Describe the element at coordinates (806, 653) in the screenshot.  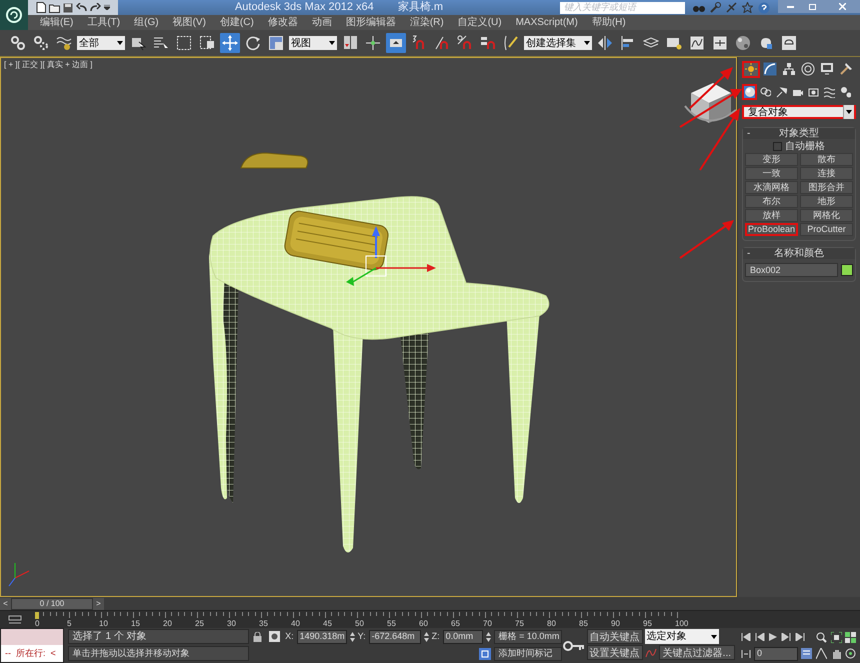
I see `time-configuration-icon` at that location.